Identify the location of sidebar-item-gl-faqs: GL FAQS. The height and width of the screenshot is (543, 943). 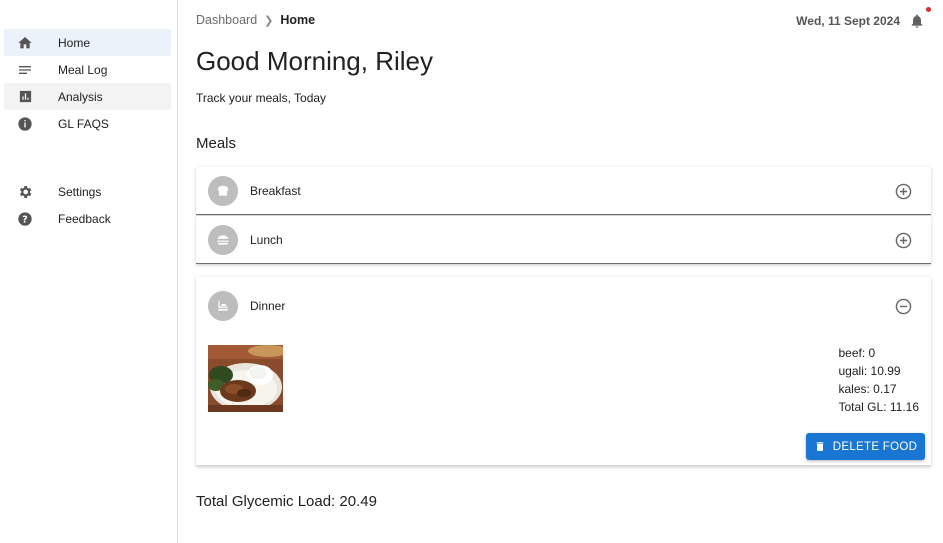
(87, 123).